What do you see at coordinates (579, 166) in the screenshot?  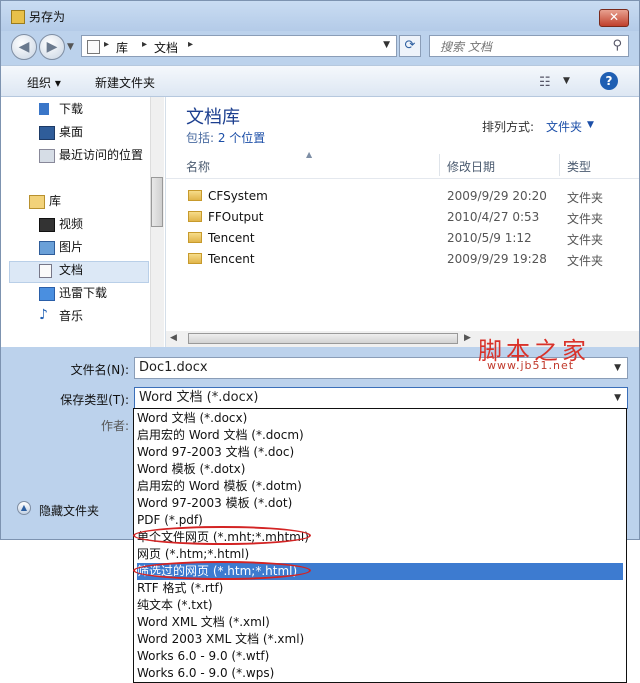 I see `column-type: 类型` at bounding box center [579, 166].